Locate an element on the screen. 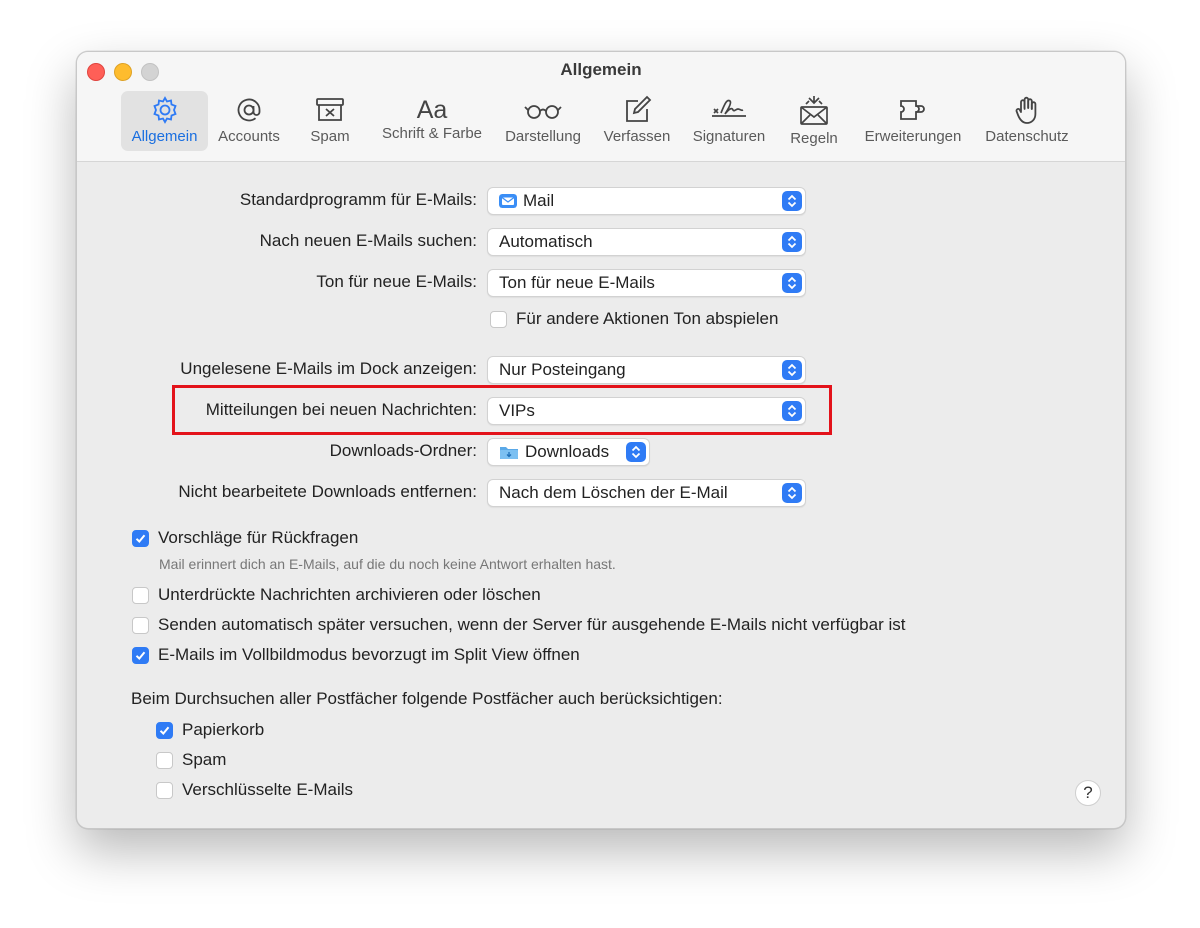  popup-value: Downloads is located at coordinates (567, 451).